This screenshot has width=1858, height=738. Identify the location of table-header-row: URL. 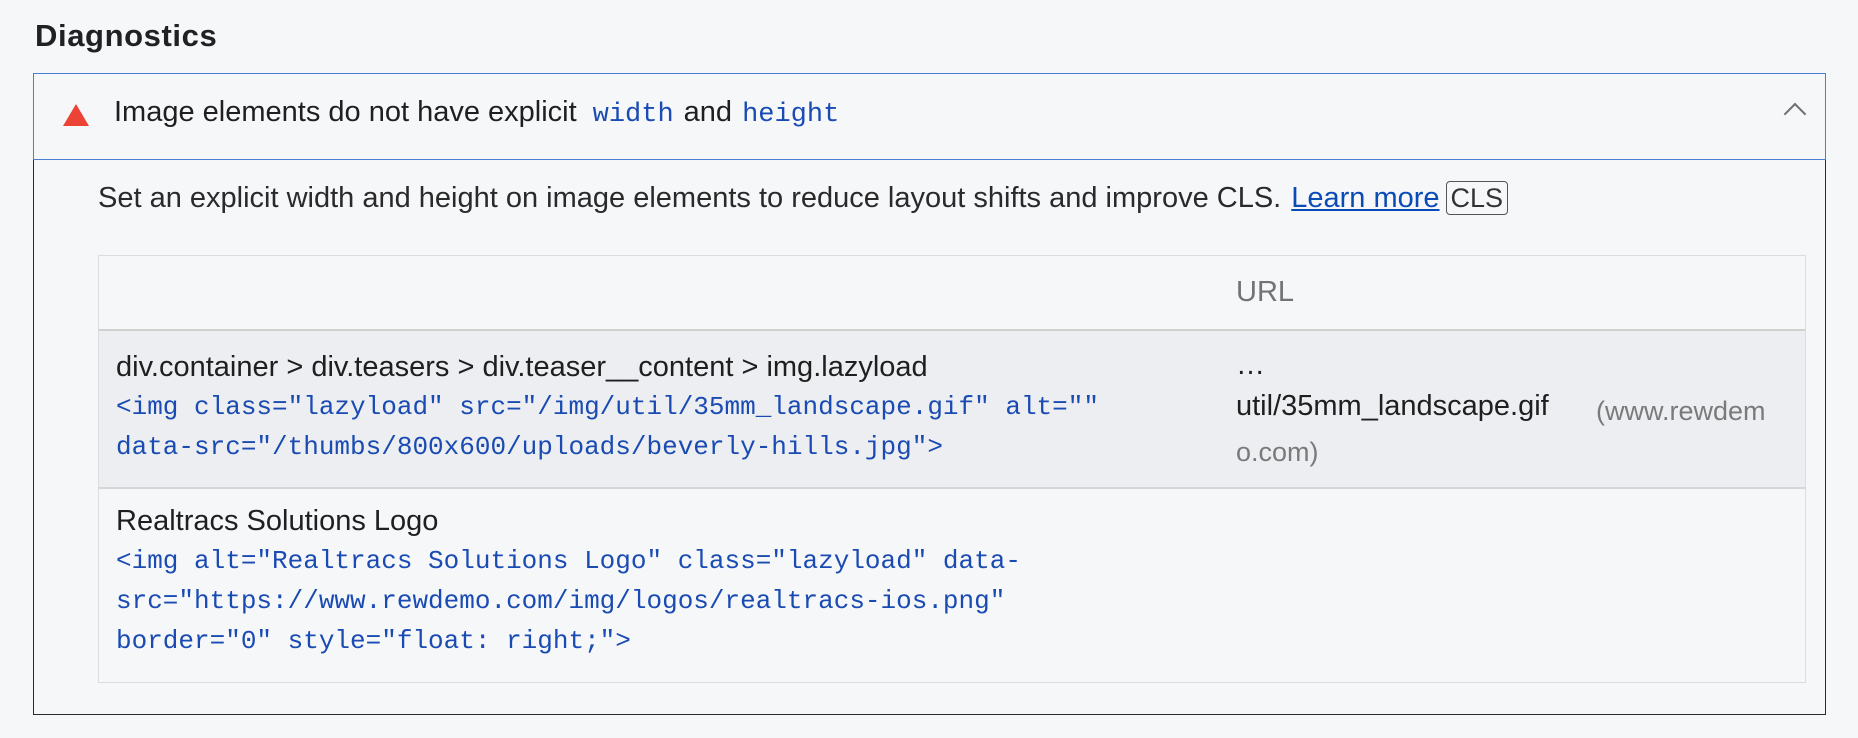
(952, 293).